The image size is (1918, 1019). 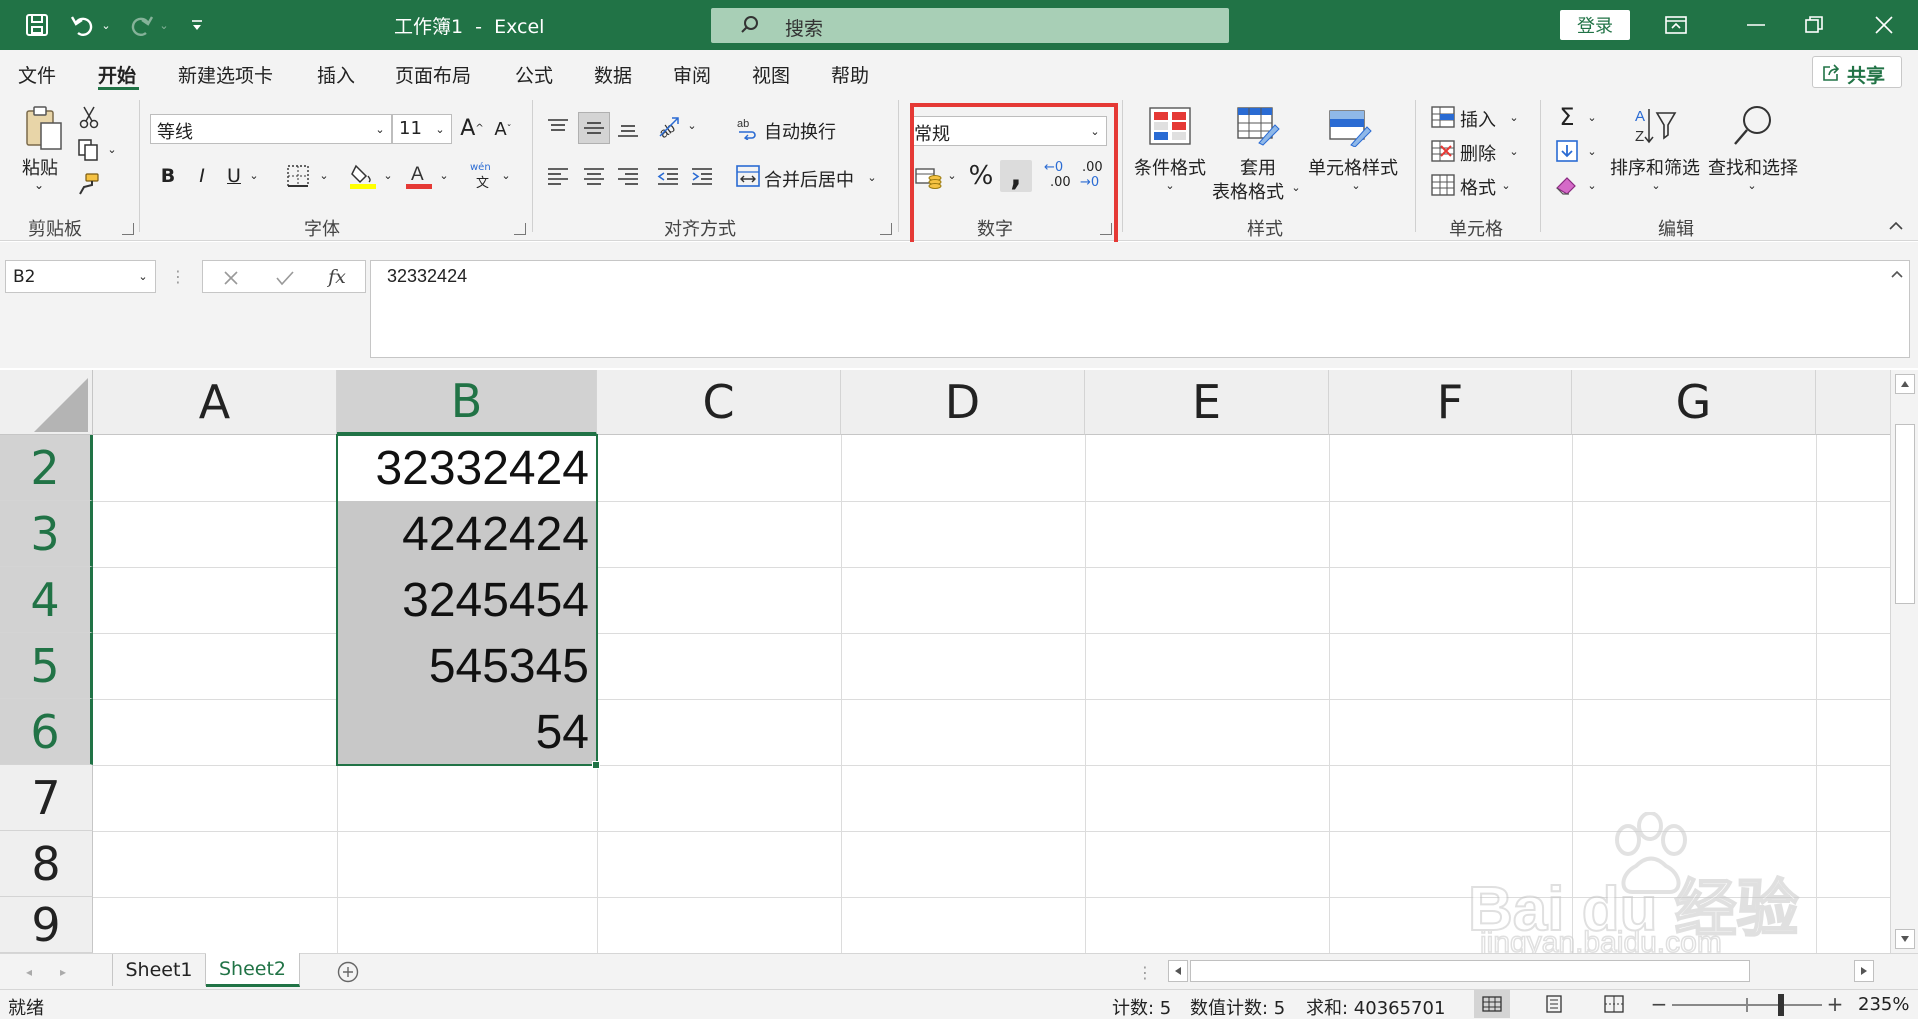 I want to click on customize-qat-icon, so click(x=197, y=25).